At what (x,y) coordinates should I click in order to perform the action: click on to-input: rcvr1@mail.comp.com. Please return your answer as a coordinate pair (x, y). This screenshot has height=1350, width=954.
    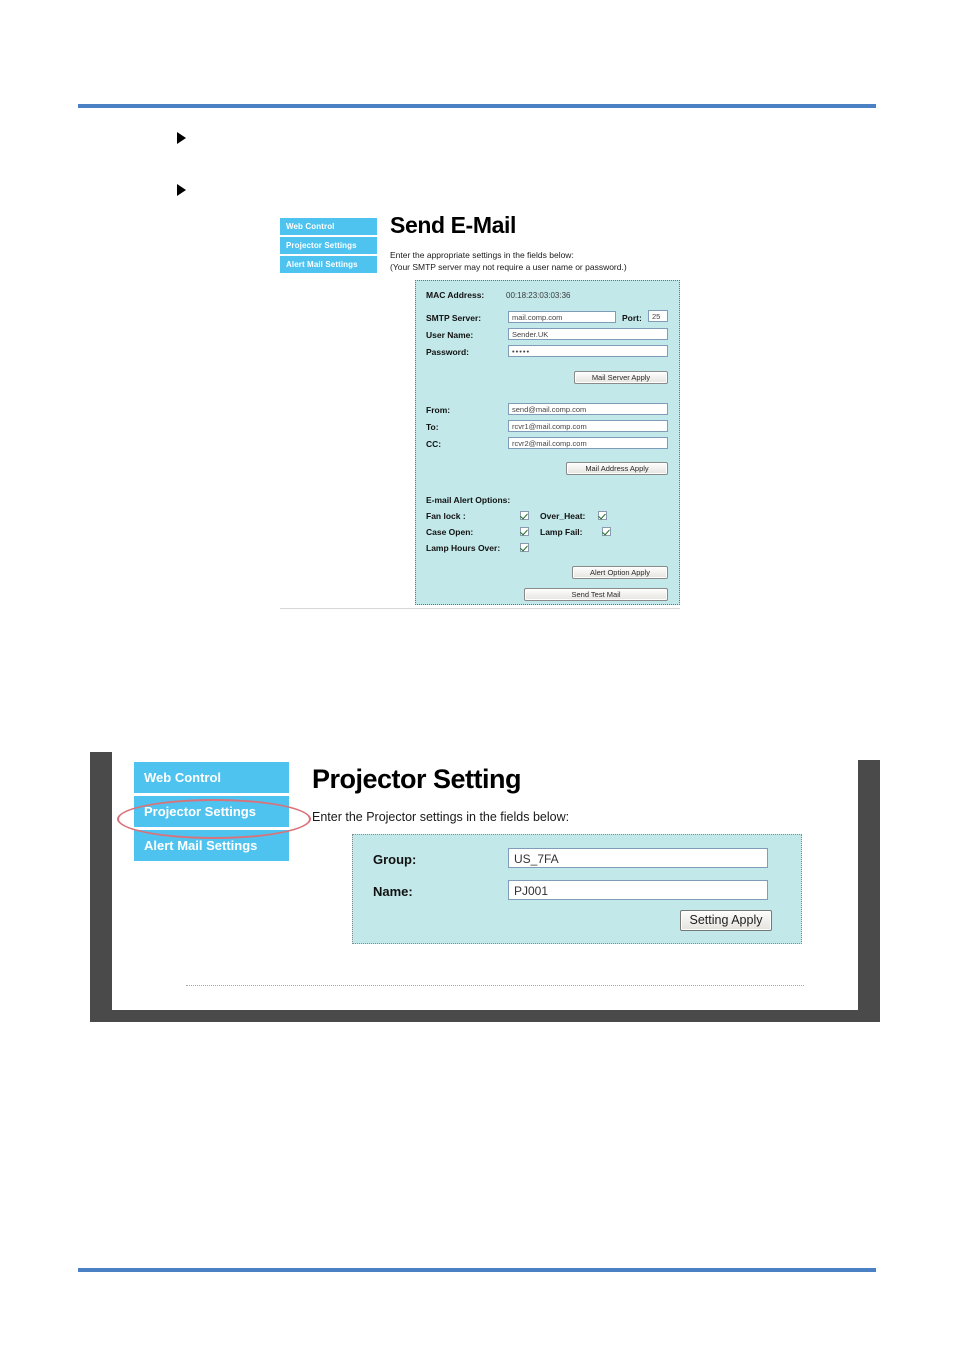
    Looking at the image, I should click on (588, 426).